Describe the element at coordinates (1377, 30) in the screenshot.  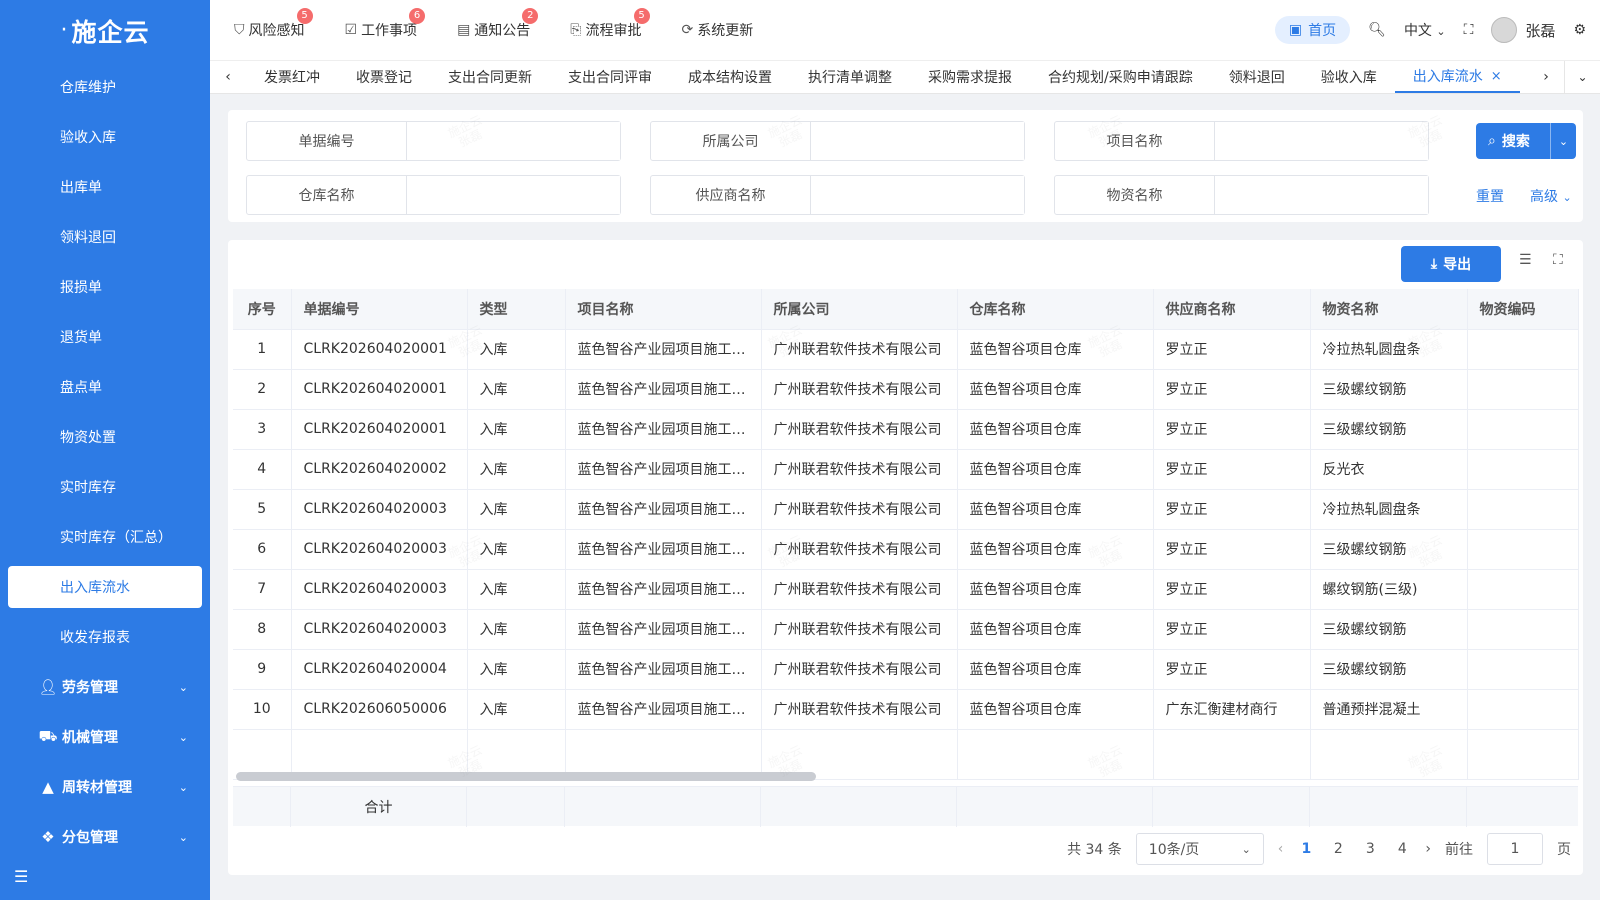
I see `search-icon: 🔍︎` at that location.